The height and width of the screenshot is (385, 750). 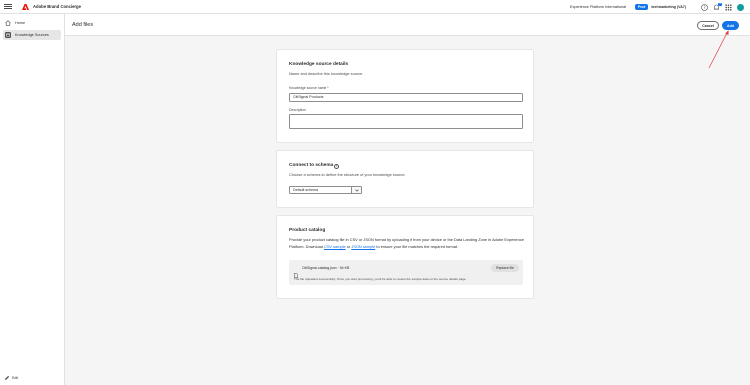 What do you see at coordinates (25, 6) in the screenshot?
I see `adobe-logo-icon` at bounding box center [25, 6].